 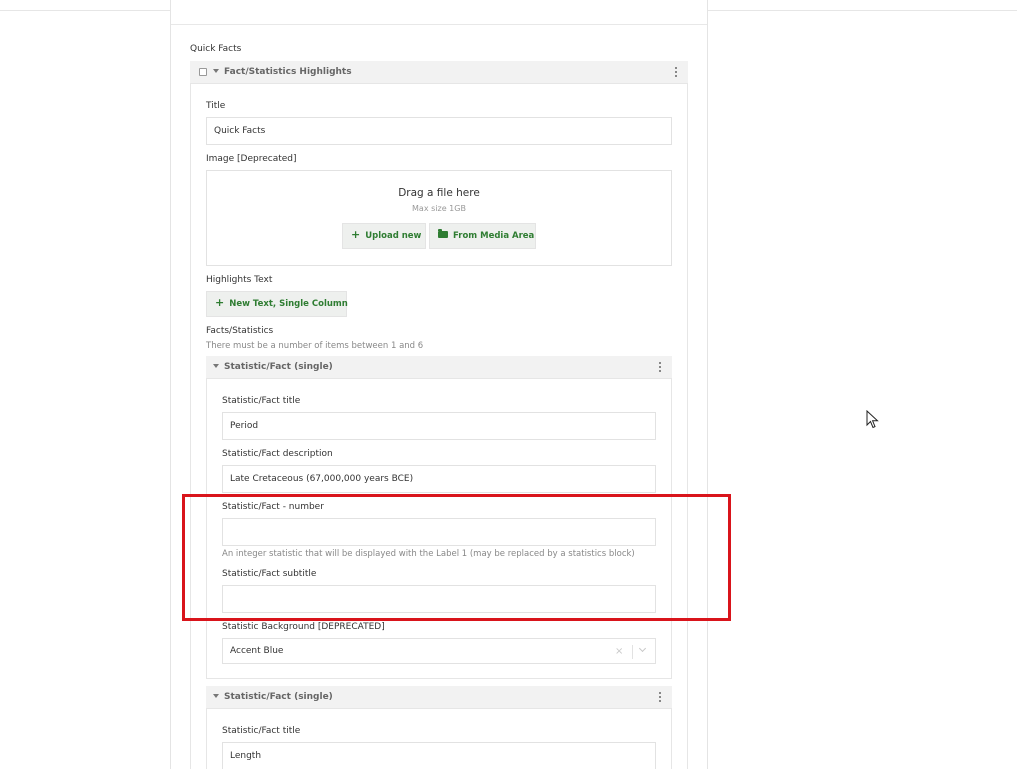 I want to click on image-label: Image [Deprecated], so click(x=251, y=159).